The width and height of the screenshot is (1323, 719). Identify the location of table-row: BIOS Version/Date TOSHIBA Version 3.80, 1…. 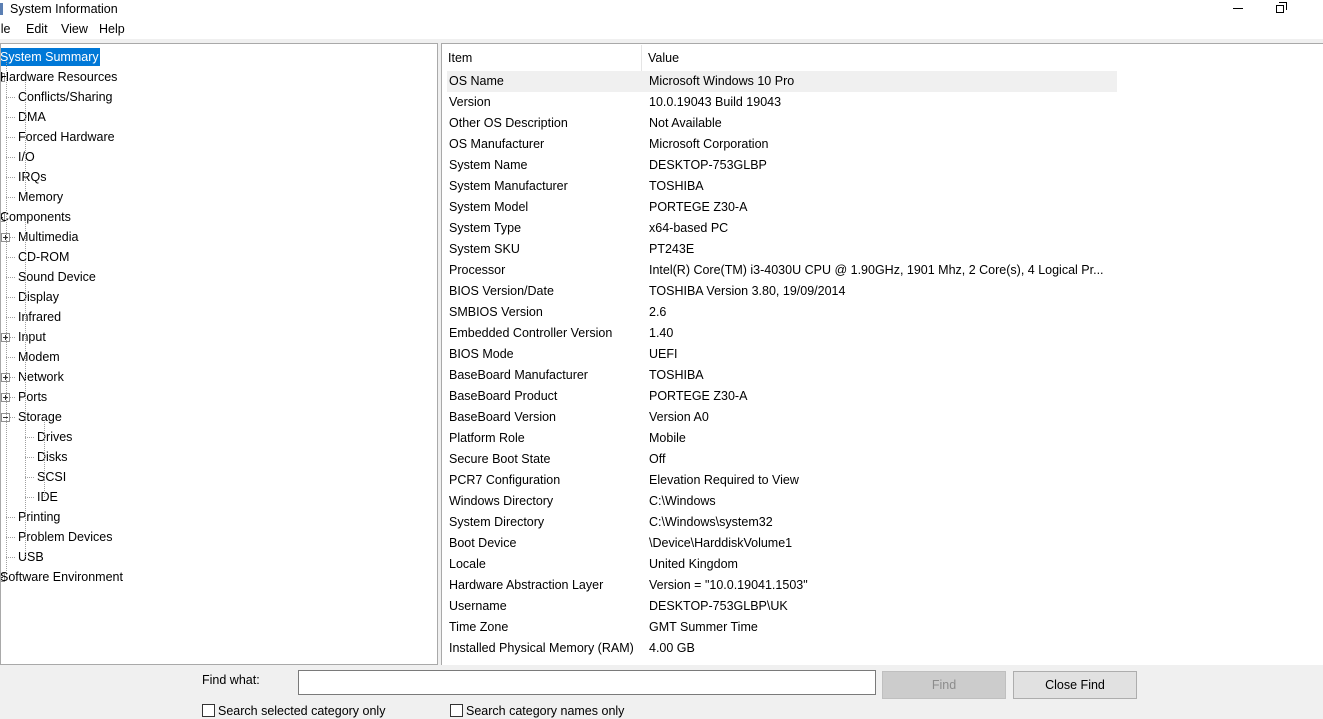
(782, 291).